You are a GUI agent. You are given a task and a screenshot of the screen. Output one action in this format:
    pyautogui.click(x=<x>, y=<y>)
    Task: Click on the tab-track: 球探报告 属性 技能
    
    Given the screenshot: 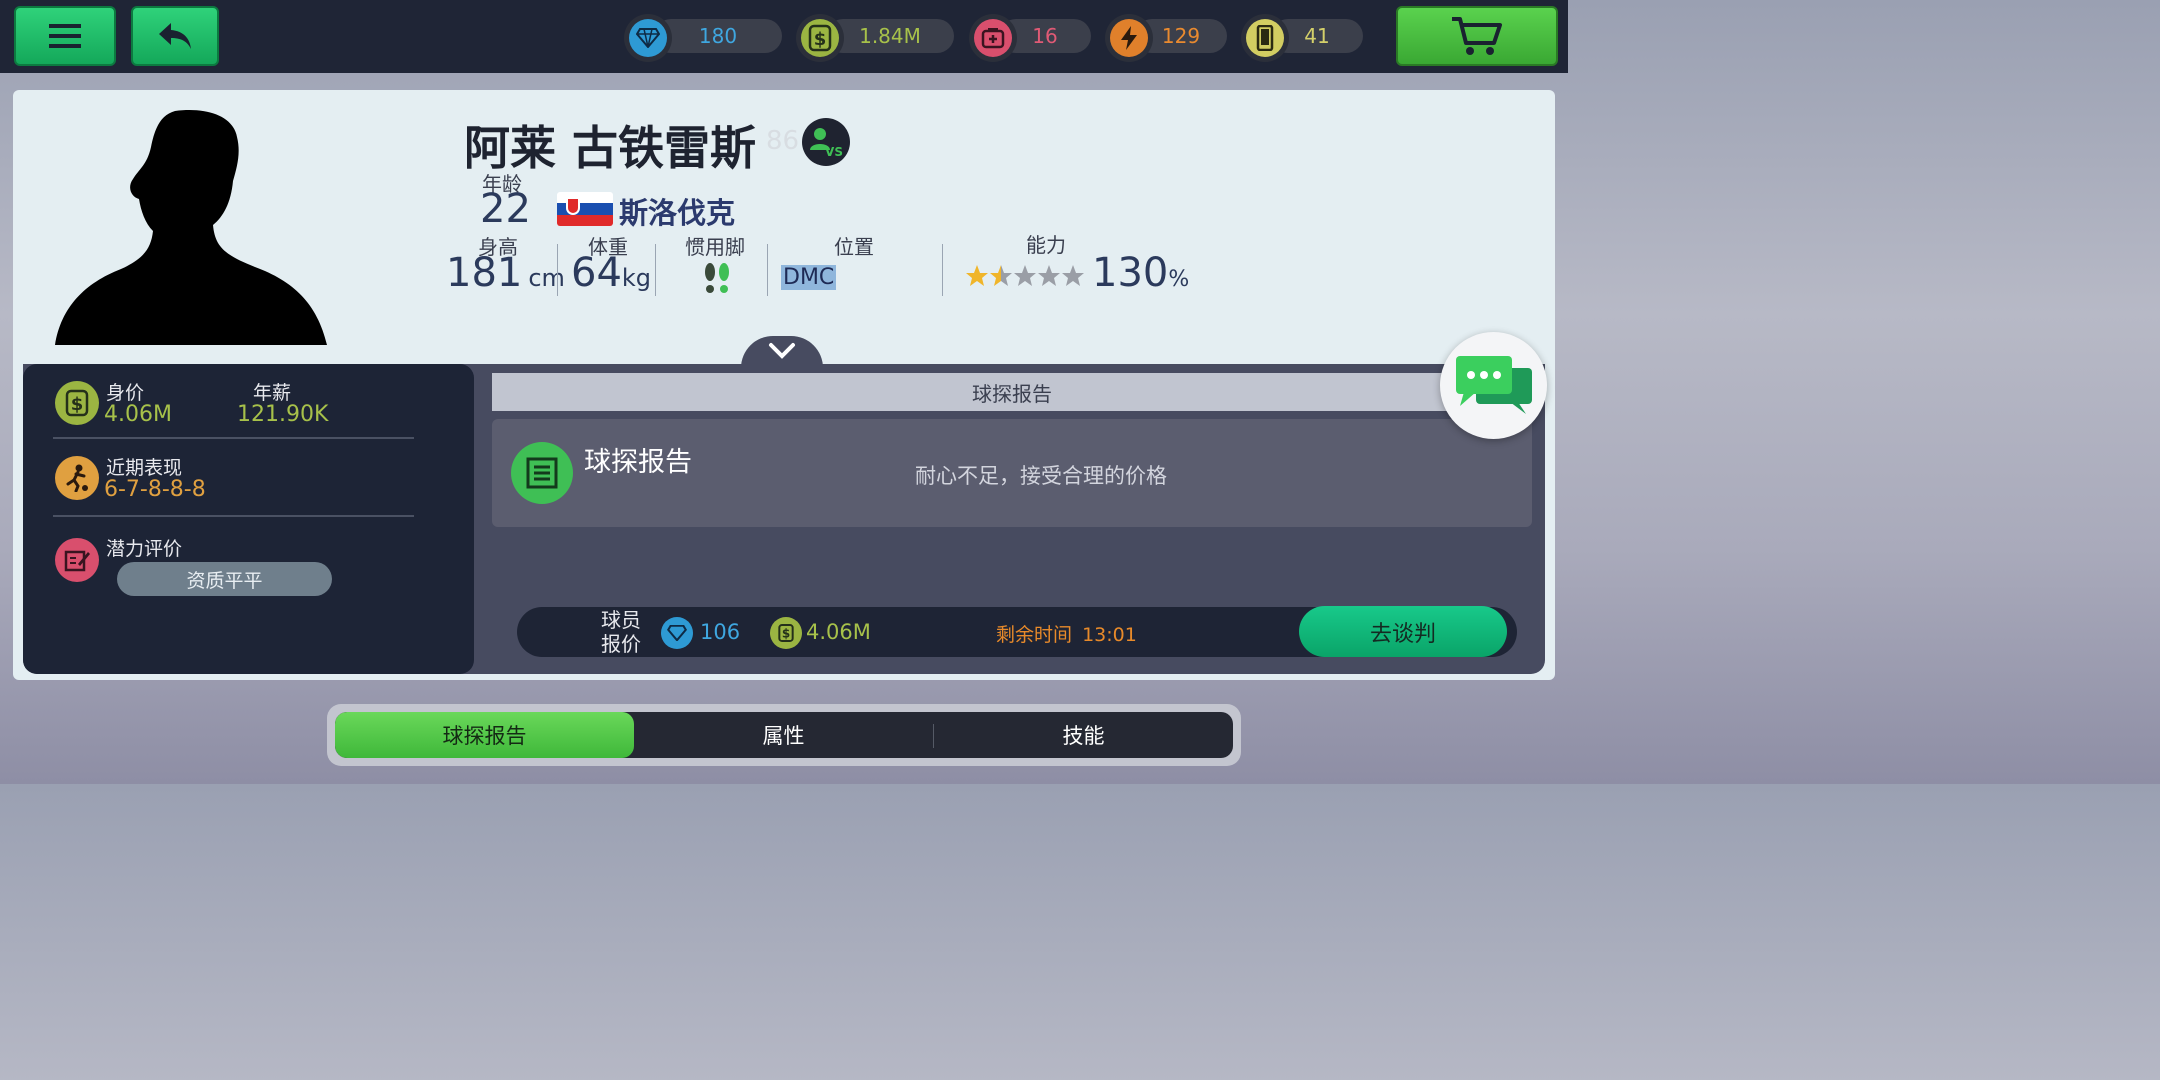 What is the action you would take?
    pyautogui.click(x=784, y=735)
    